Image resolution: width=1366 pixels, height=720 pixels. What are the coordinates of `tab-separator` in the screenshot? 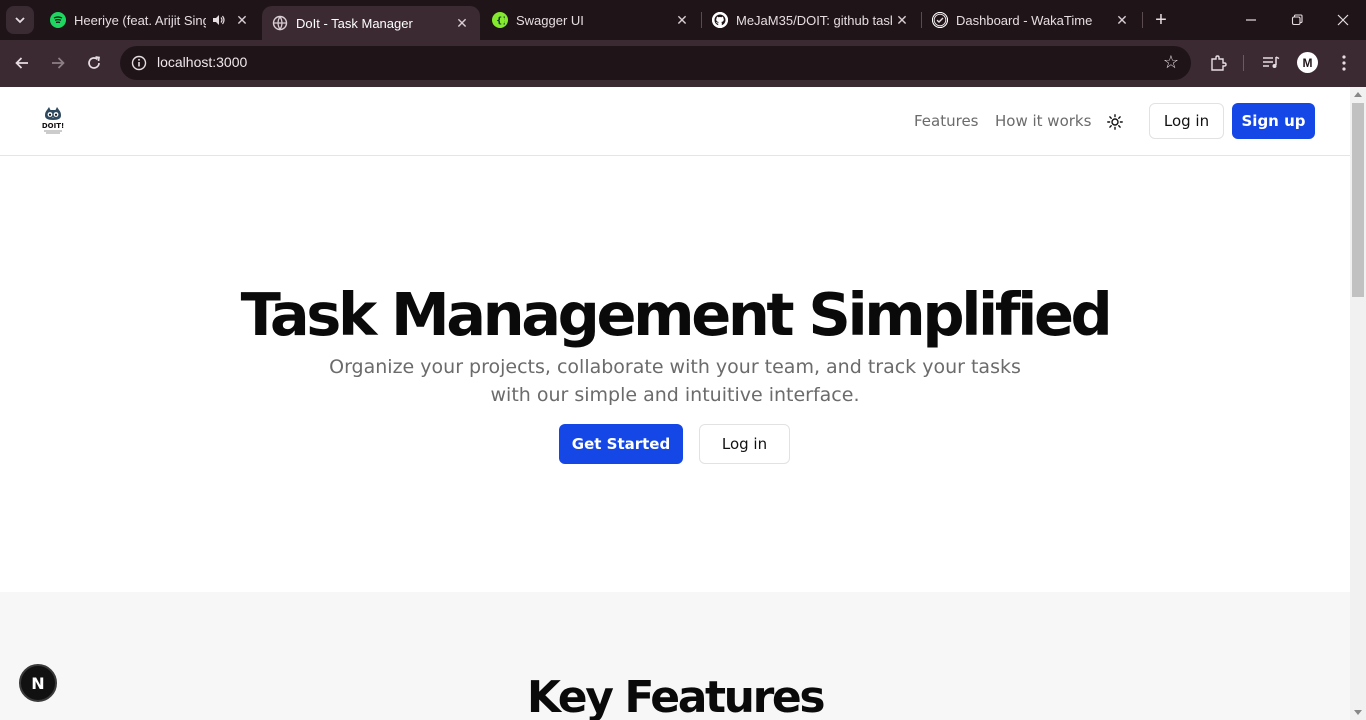 It's located at (1142, 20).